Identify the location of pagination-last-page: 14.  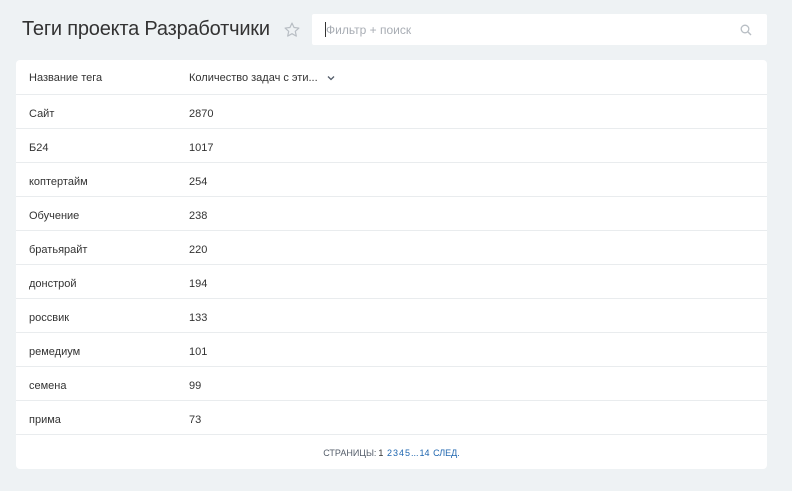
(425, 453).